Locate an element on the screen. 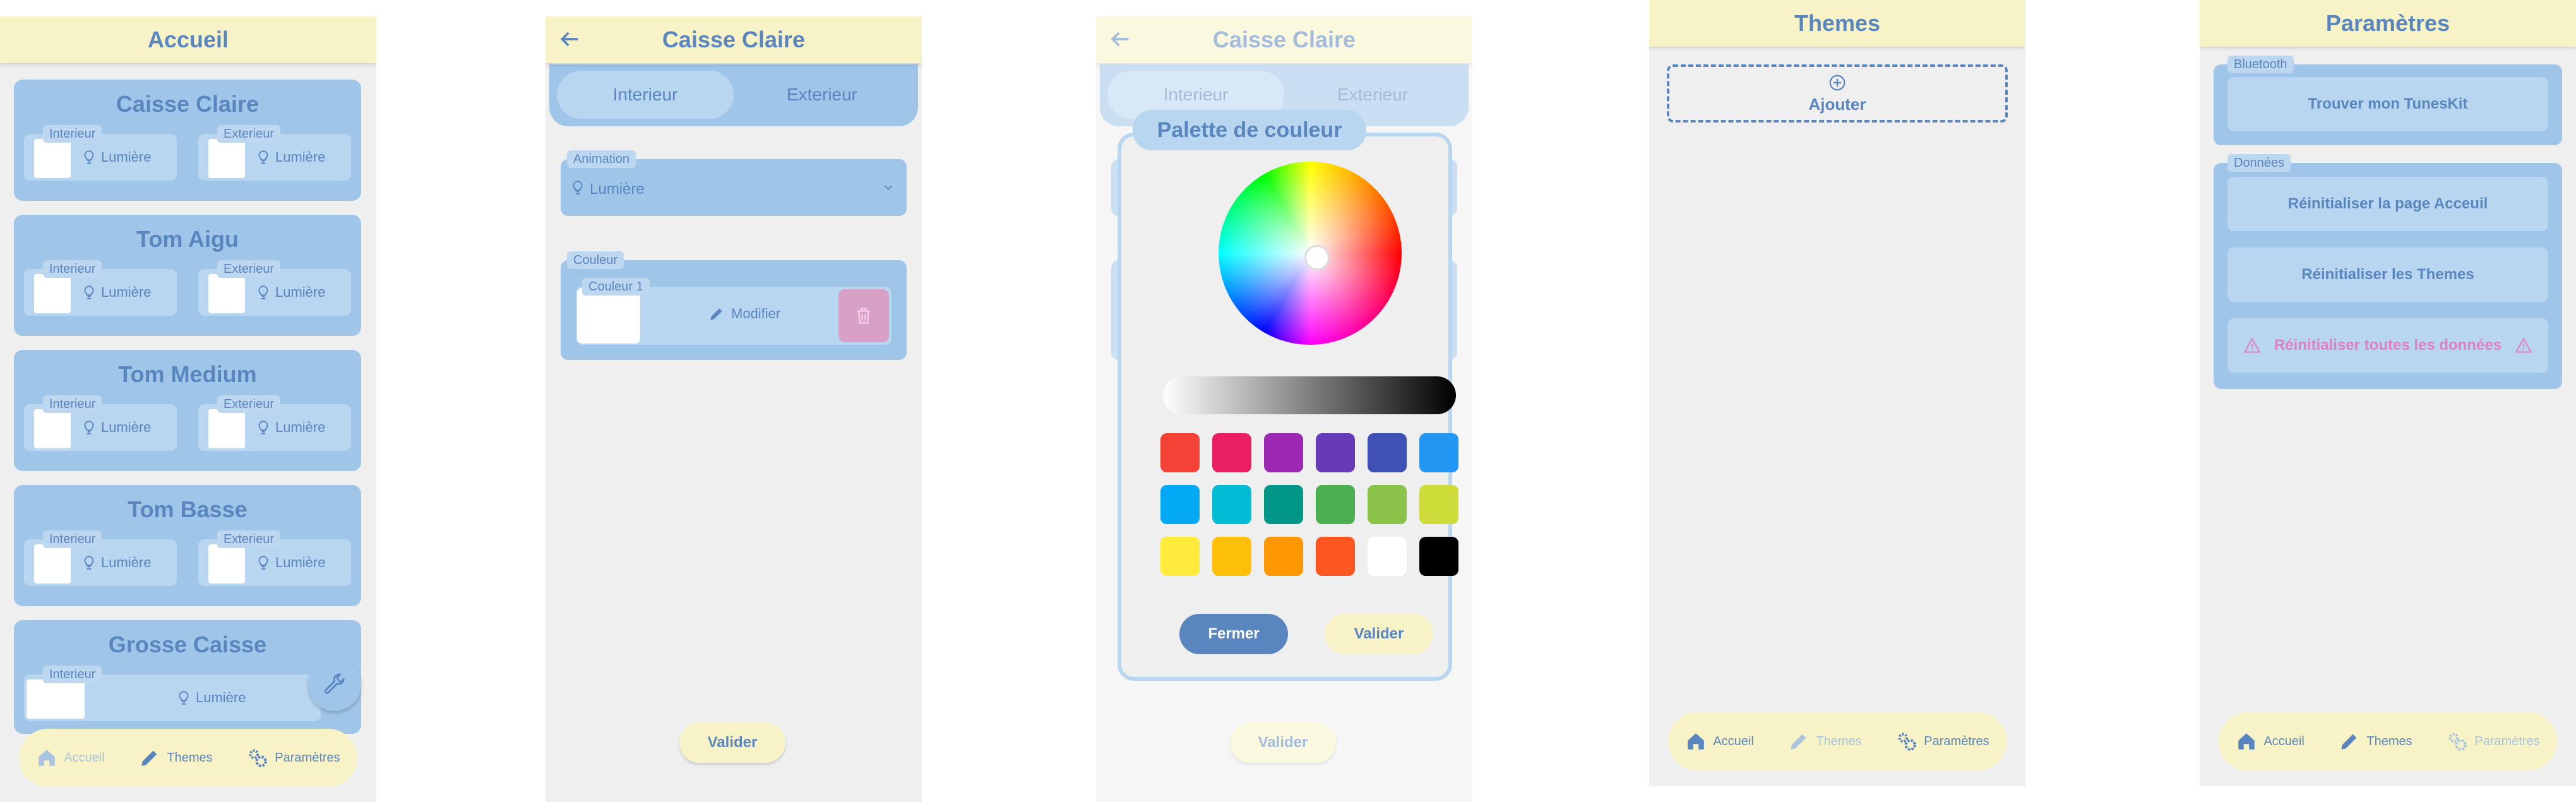  delete-button is located at coordinates (863, 316).